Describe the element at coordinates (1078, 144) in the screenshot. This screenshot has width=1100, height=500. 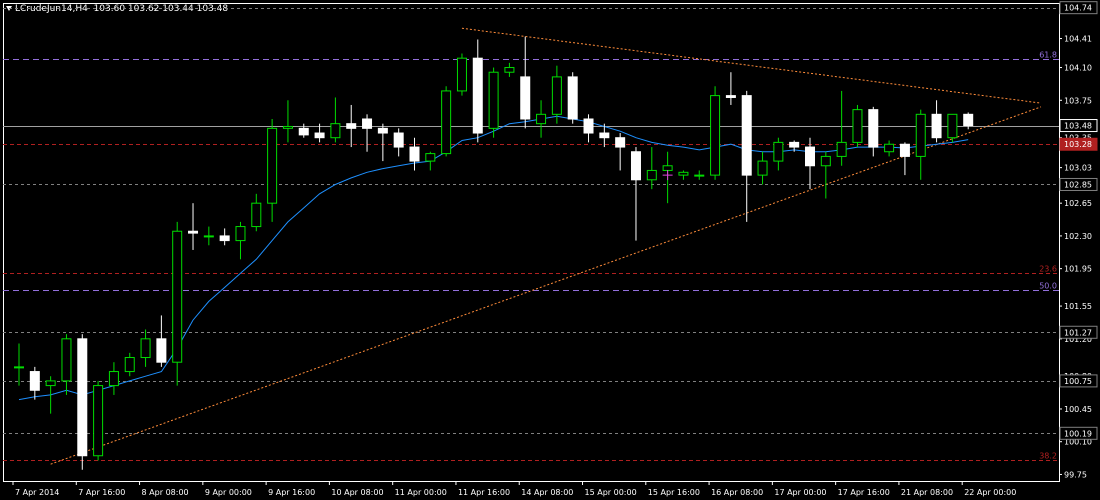
I see `price-badge-label: 103.28` at that location.